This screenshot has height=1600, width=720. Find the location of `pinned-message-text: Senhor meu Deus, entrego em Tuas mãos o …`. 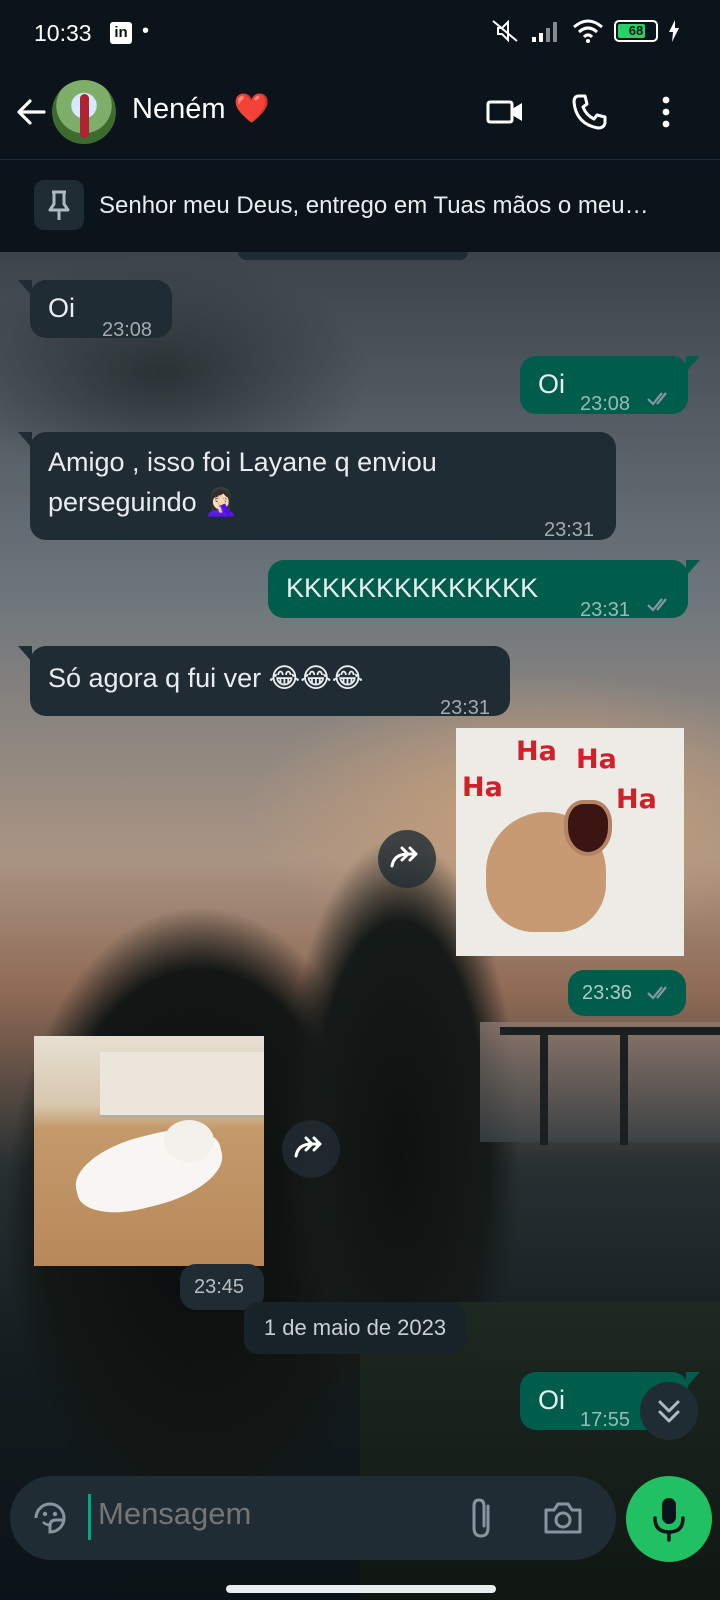

pinned-message-text: Senhor meu Deus, entrego em Tuas mãos o … is located at coordinates (374, 205).